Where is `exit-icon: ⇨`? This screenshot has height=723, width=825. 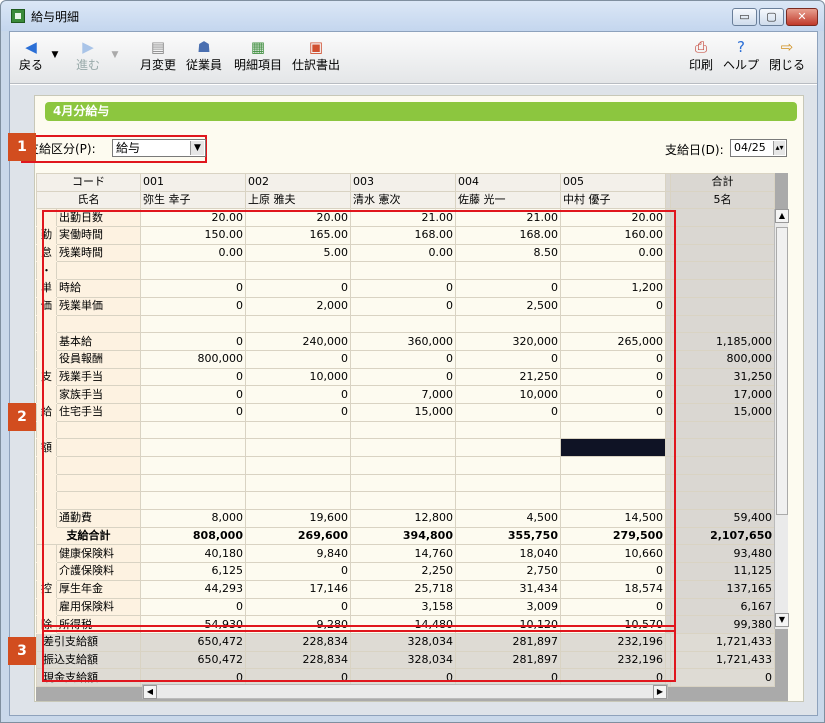
exit-icon: ⇨ is located at coordinates (787, 47).